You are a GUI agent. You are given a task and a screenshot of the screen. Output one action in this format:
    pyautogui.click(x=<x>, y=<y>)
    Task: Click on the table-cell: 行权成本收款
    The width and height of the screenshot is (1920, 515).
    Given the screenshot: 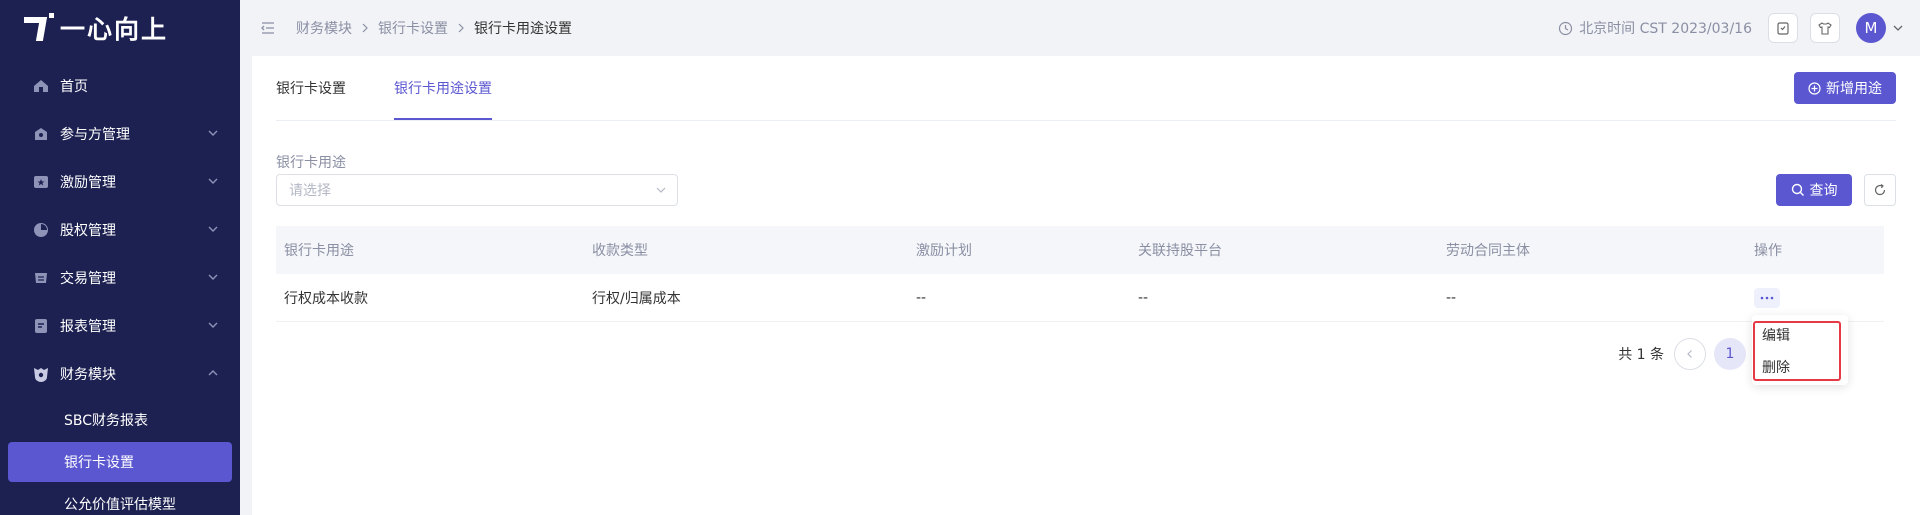 What is the action you would take?
    pyautogui.click(x=326, y=298)
    